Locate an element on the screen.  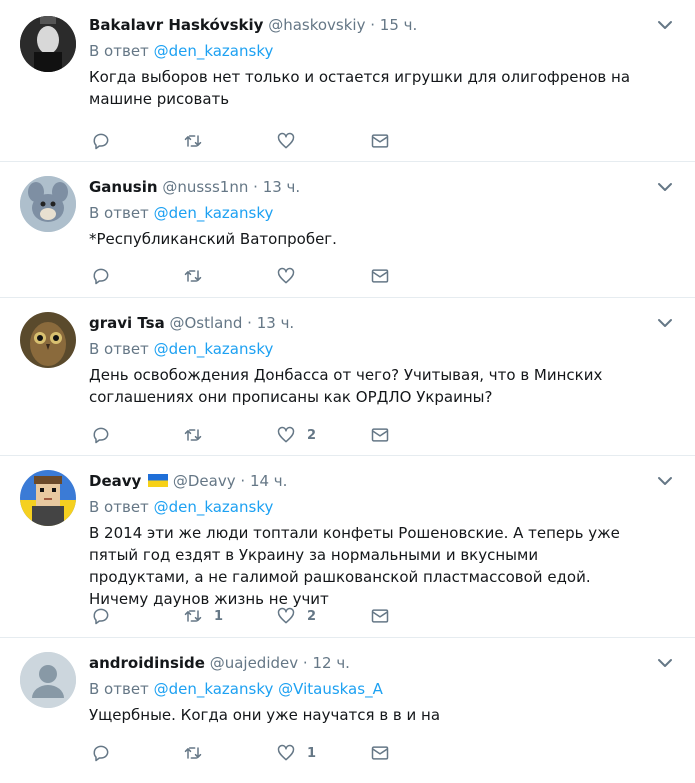
username: @nusss1nn is located at coordinates (205, 187).